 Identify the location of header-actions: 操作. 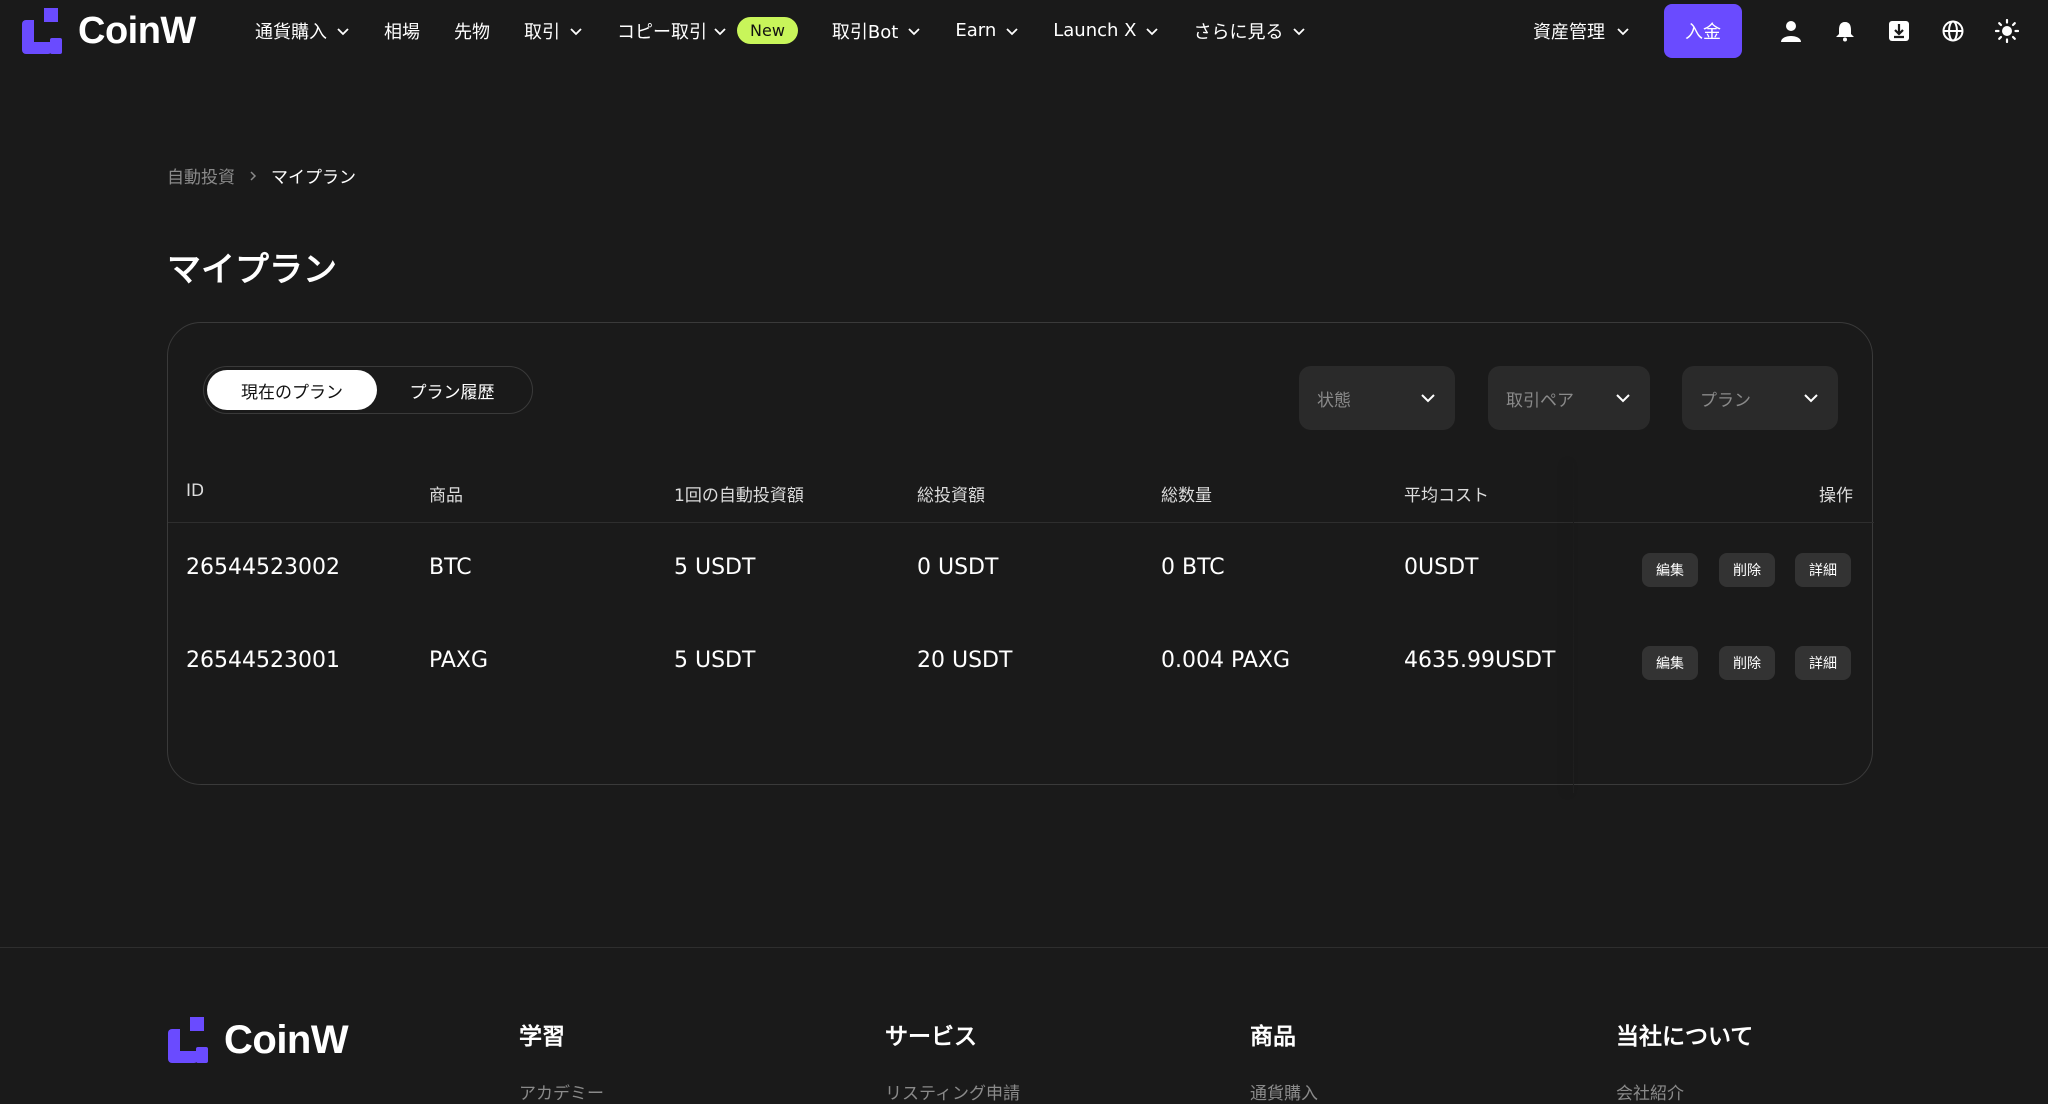
(1836, 496).